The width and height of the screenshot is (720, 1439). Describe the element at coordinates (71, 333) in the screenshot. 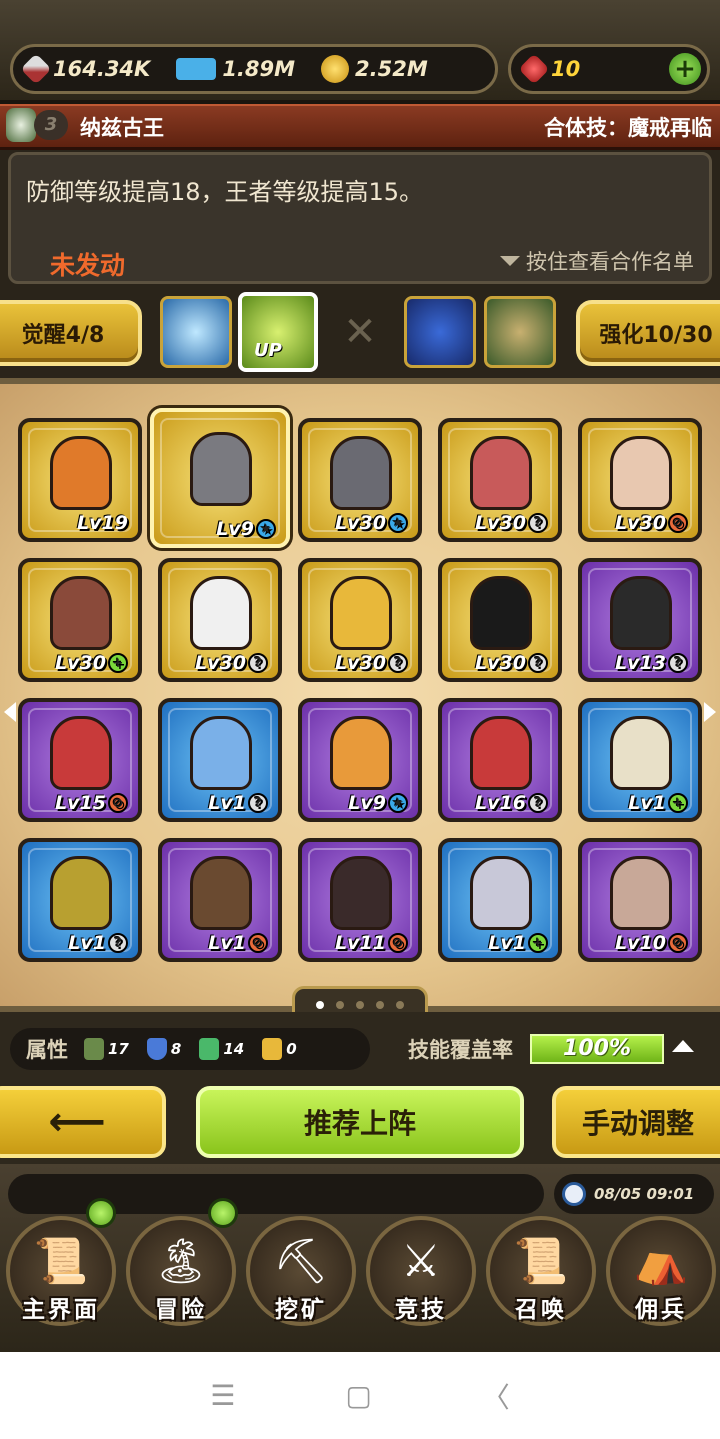

I see `awaken-button: 觉醒4/8` at that location.